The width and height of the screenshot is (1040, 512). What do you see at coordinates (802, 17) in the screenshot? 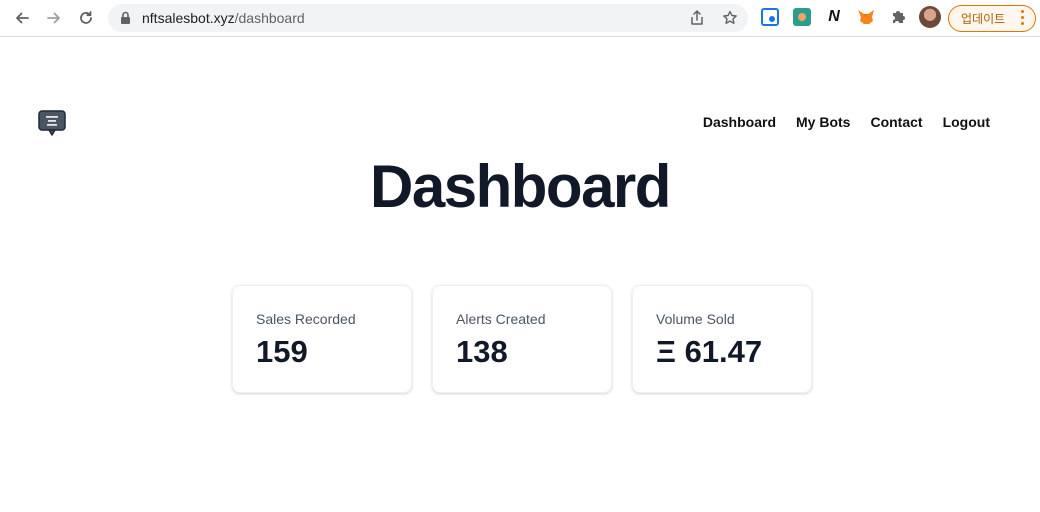
I see `bird-extension-icon` at bounding box center [802, 17].